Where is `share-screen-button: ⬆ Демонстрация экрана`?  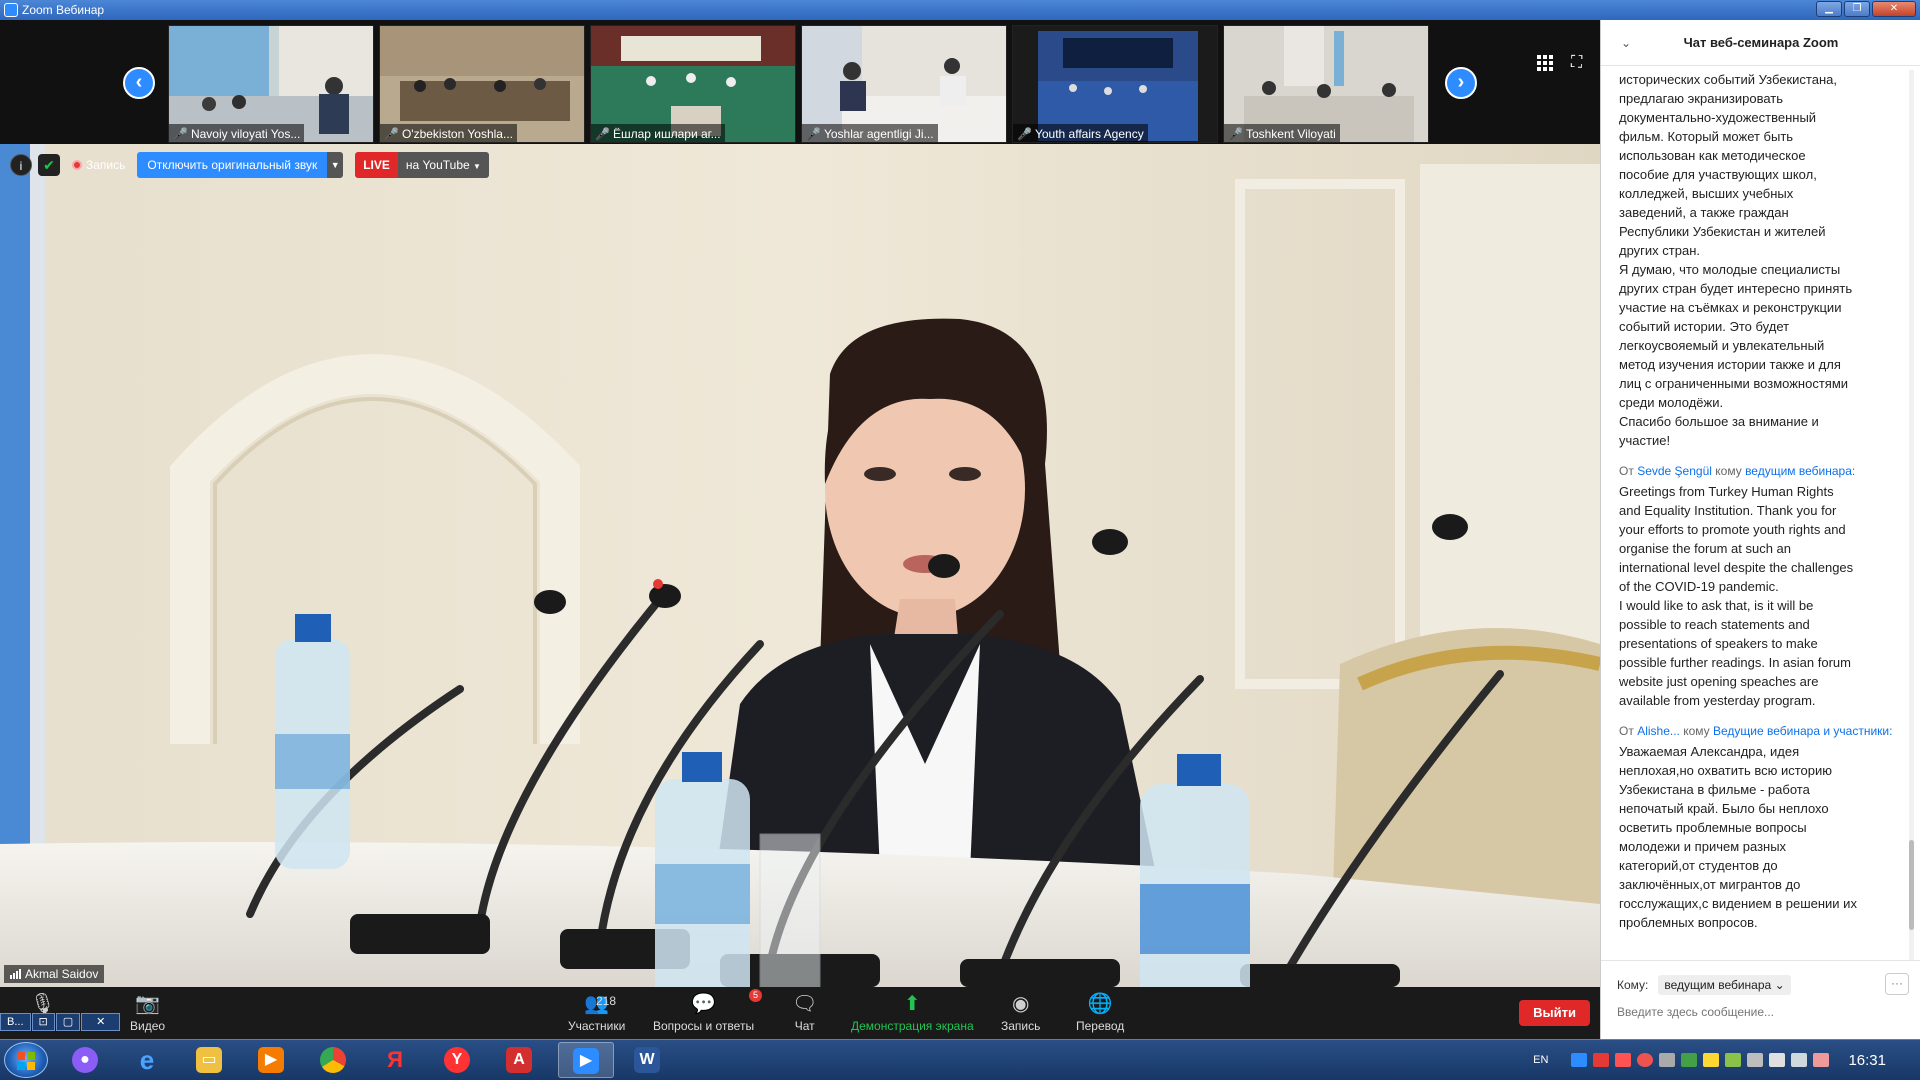
share-screen-button: ⬆ Демонстрация экрана is located at coordinates (912, 1012).